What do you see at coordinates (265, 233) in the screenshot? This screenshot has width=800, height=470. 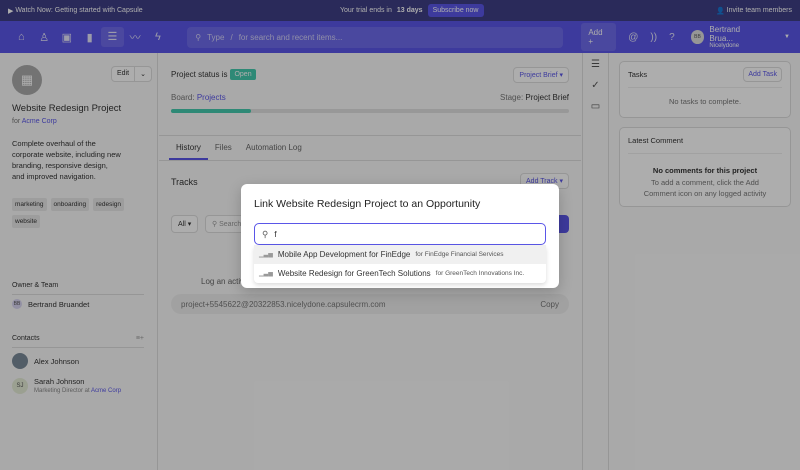 I see `search-icon: ⚲` at bounding box center [265, 233].